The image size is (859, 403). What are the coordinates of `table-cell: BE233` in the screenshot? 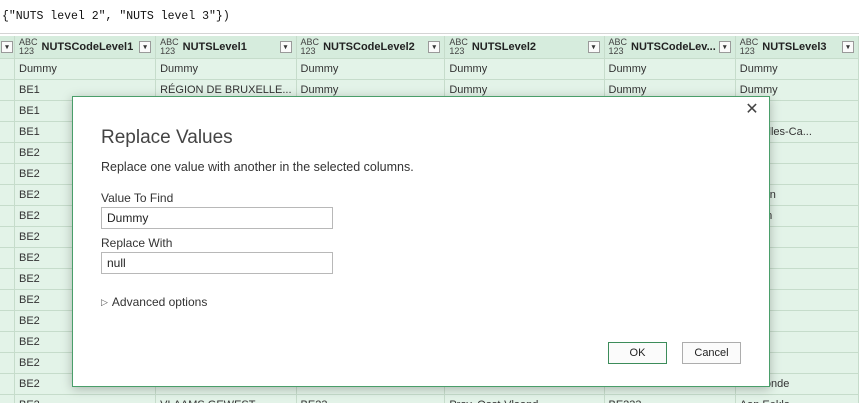 It's located at (670, 398).